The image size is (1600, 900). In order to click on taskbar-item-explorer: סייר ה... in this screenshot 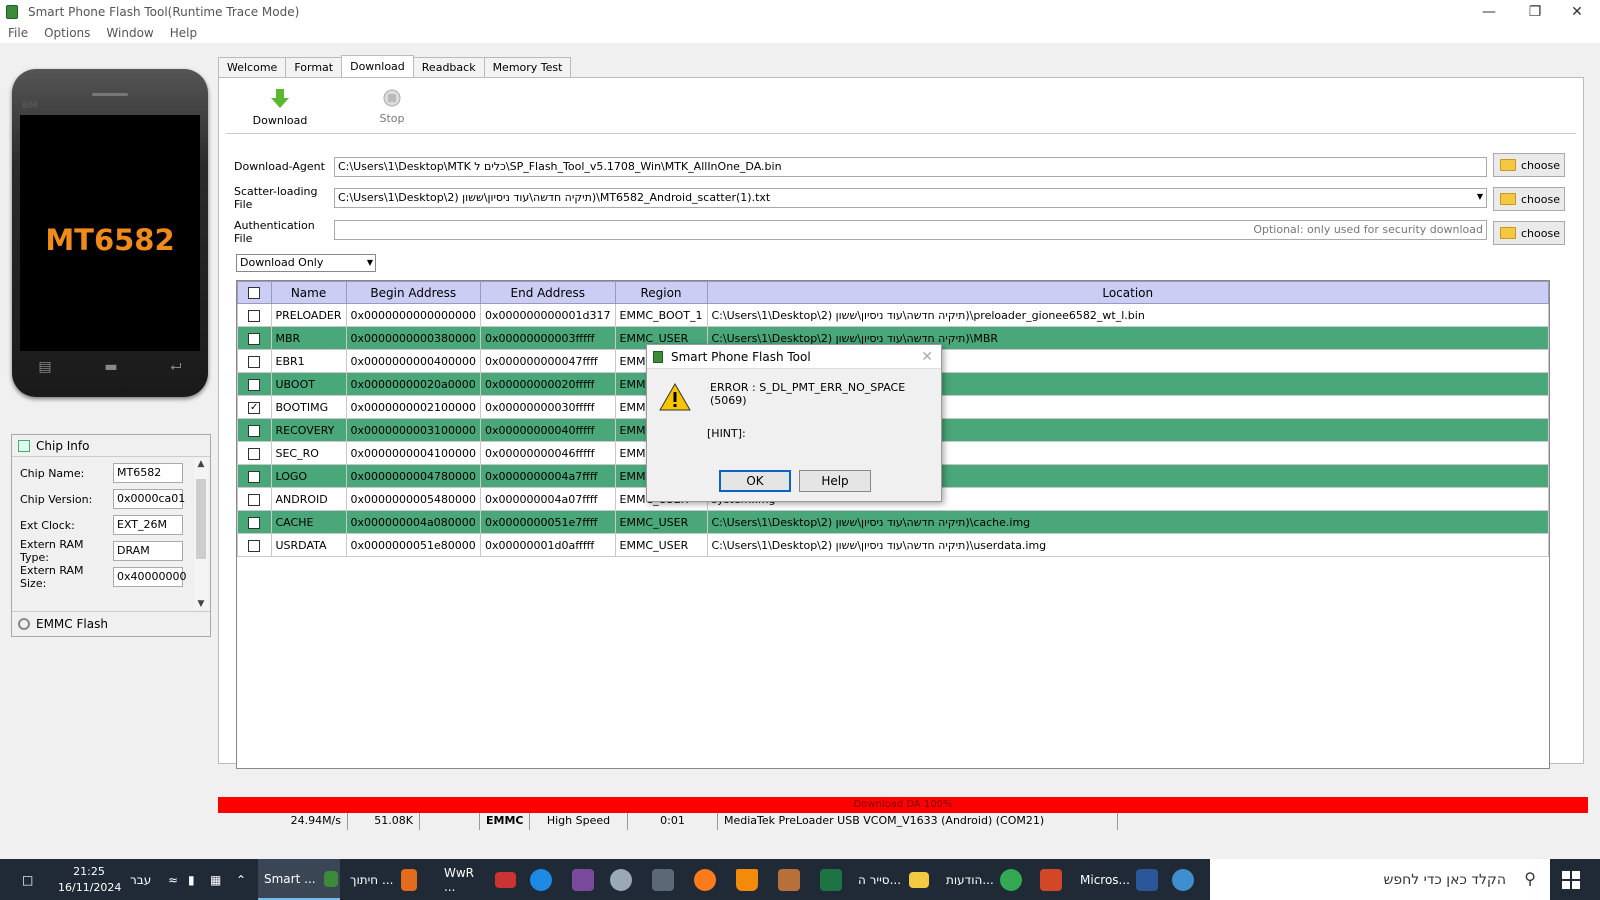, I will do `click(899, 879)`.